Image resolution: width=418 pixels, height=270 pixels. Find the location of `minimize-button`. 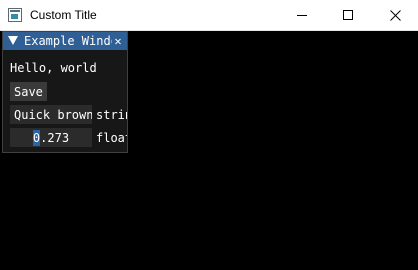

minimize-button is located at coordinates (302, 15).